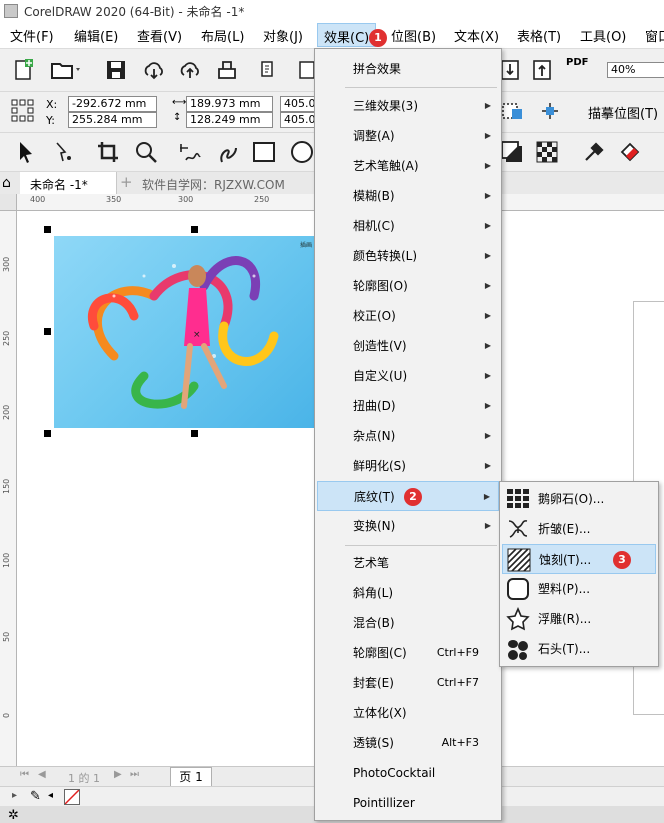  What do you see at coordinates (408, 526) in the screenshot?
I see `menu-item-transform: 变换(N) ▶` at bounding box center [408, 526].